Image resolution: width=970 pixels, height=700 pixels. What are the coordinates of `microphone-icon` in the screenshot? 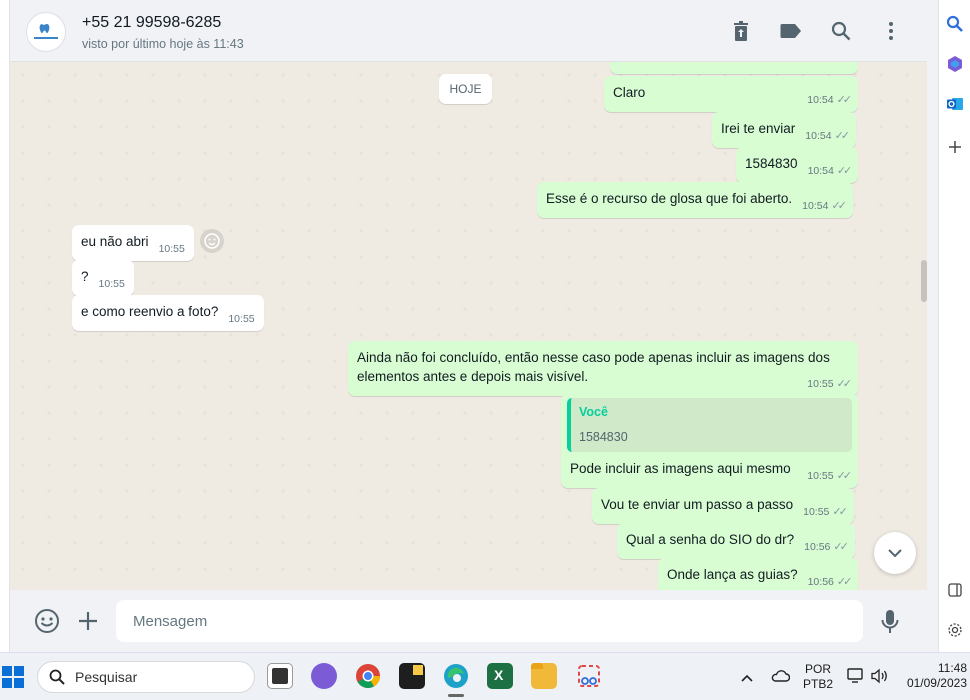 It's located at (890, 622).